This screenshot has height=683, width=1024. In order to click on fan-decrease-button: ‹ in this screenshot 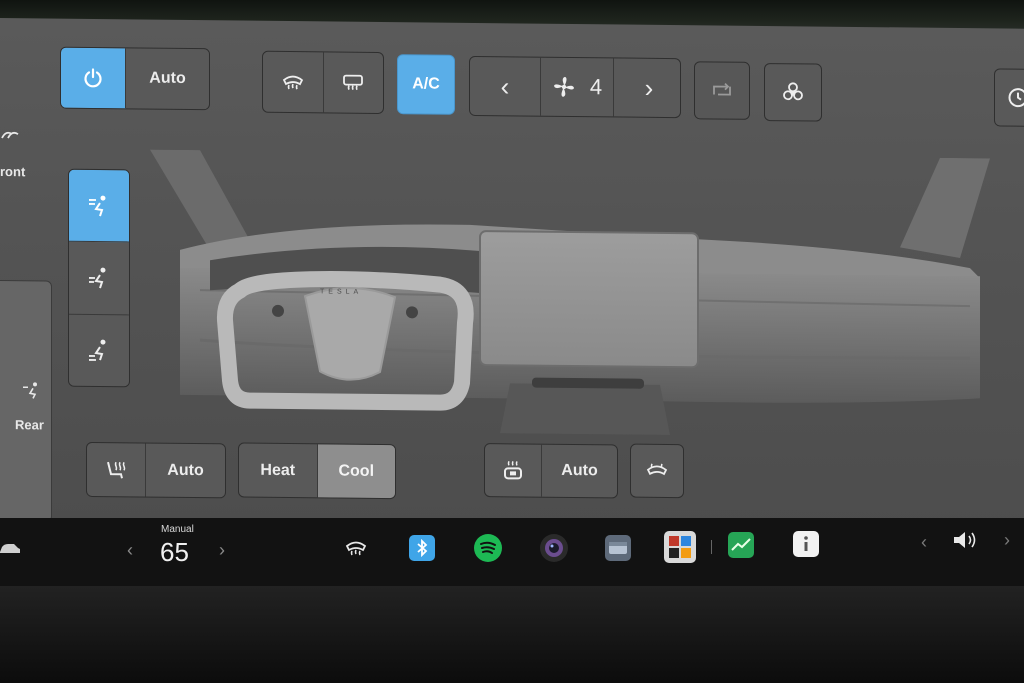, I will do `click(505, 86)`.